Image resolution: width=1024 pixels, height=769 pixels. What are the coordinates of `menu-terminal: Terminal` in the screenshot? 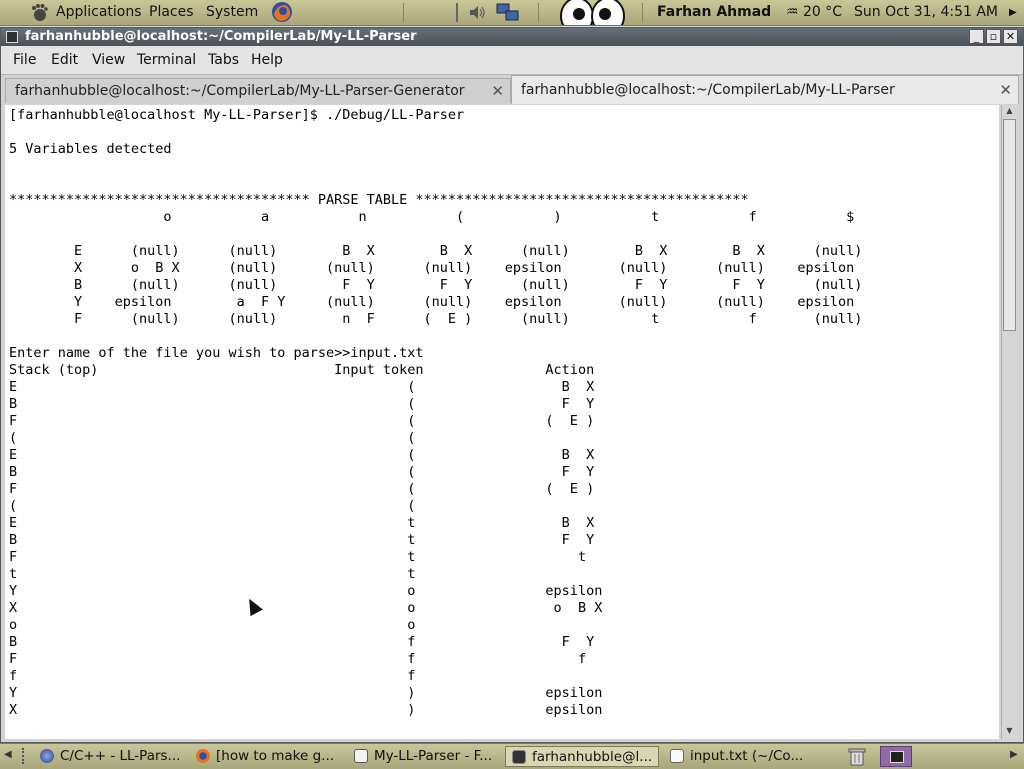 It's located at (166, 60).